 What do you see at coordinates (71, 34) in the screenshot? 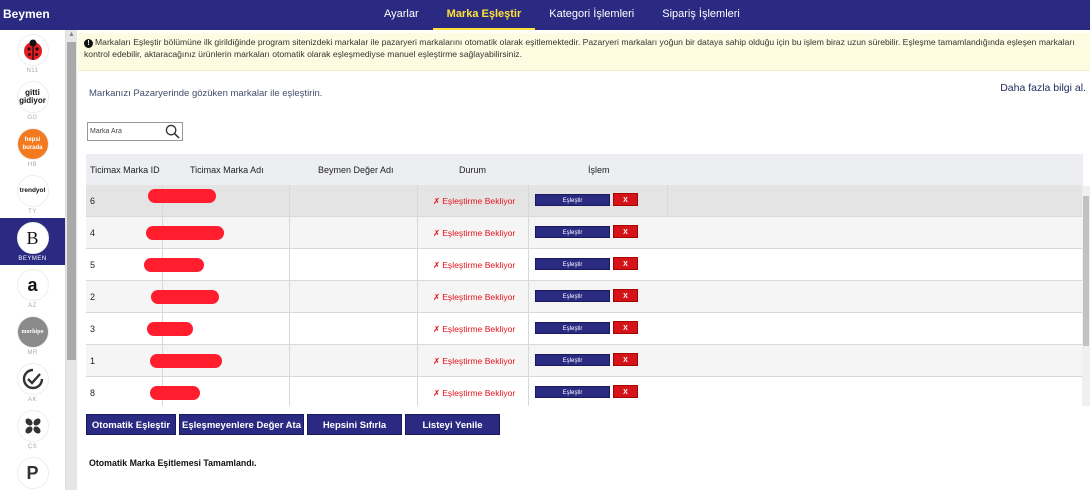
I see `scroll-up-icon: ▲` at bounding box center [71, 34].